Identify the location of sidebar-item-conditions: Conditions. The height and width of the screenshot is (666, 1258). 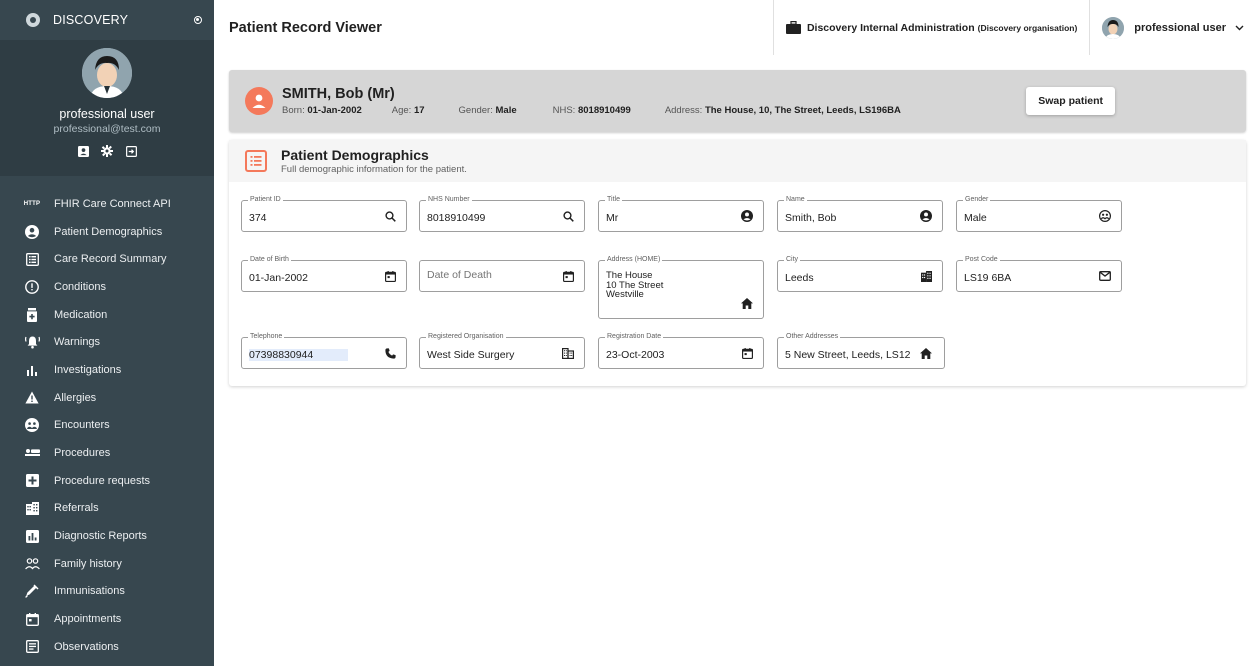
(107, 287).